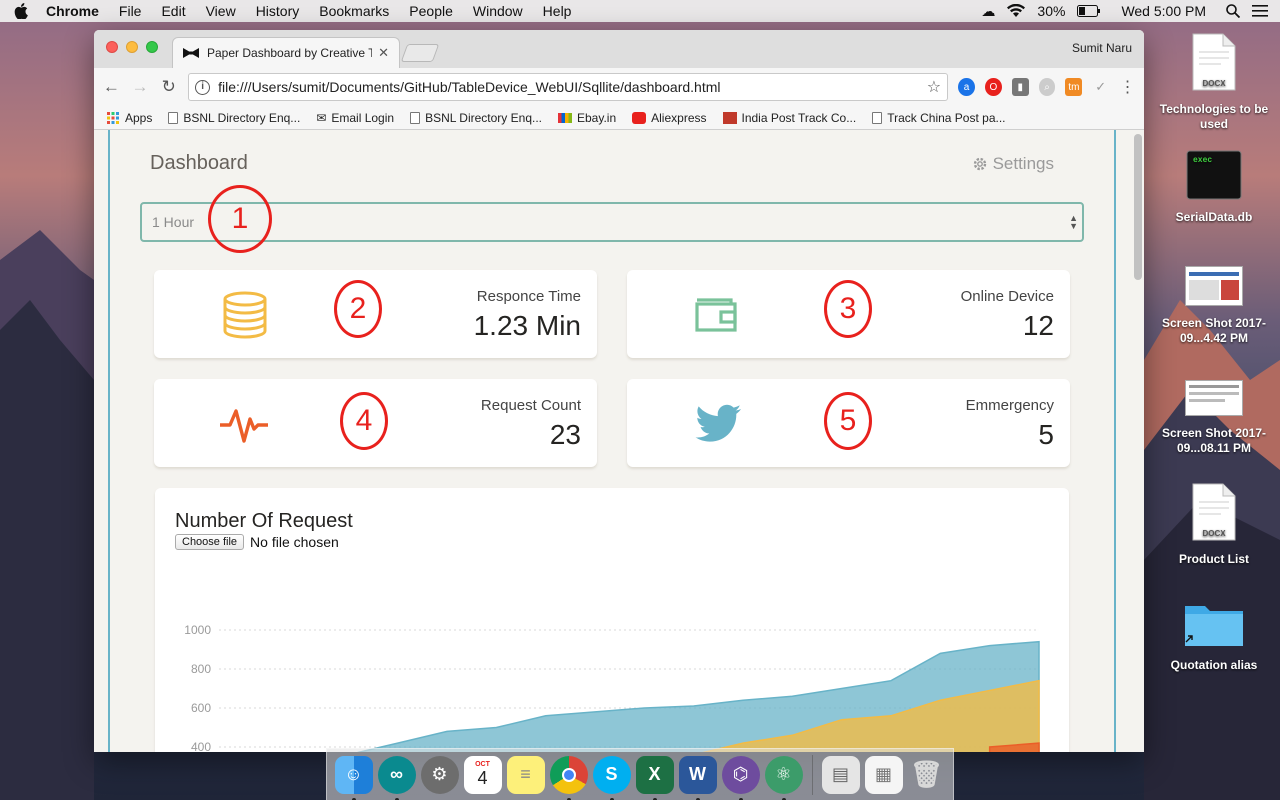  Describe the element at coordinates (1233, 11) in the screenshot. I see `spotlight-search-icon` at that location.